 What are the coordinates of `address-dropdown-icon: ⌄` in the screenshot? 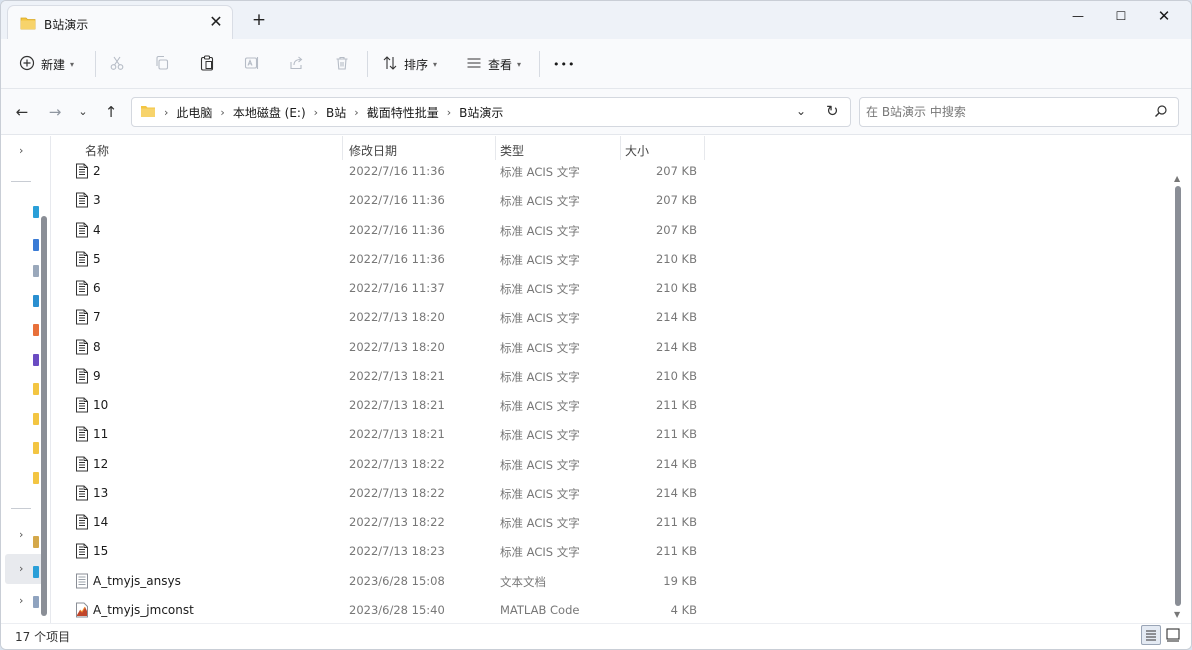 It's located at (801, 111).